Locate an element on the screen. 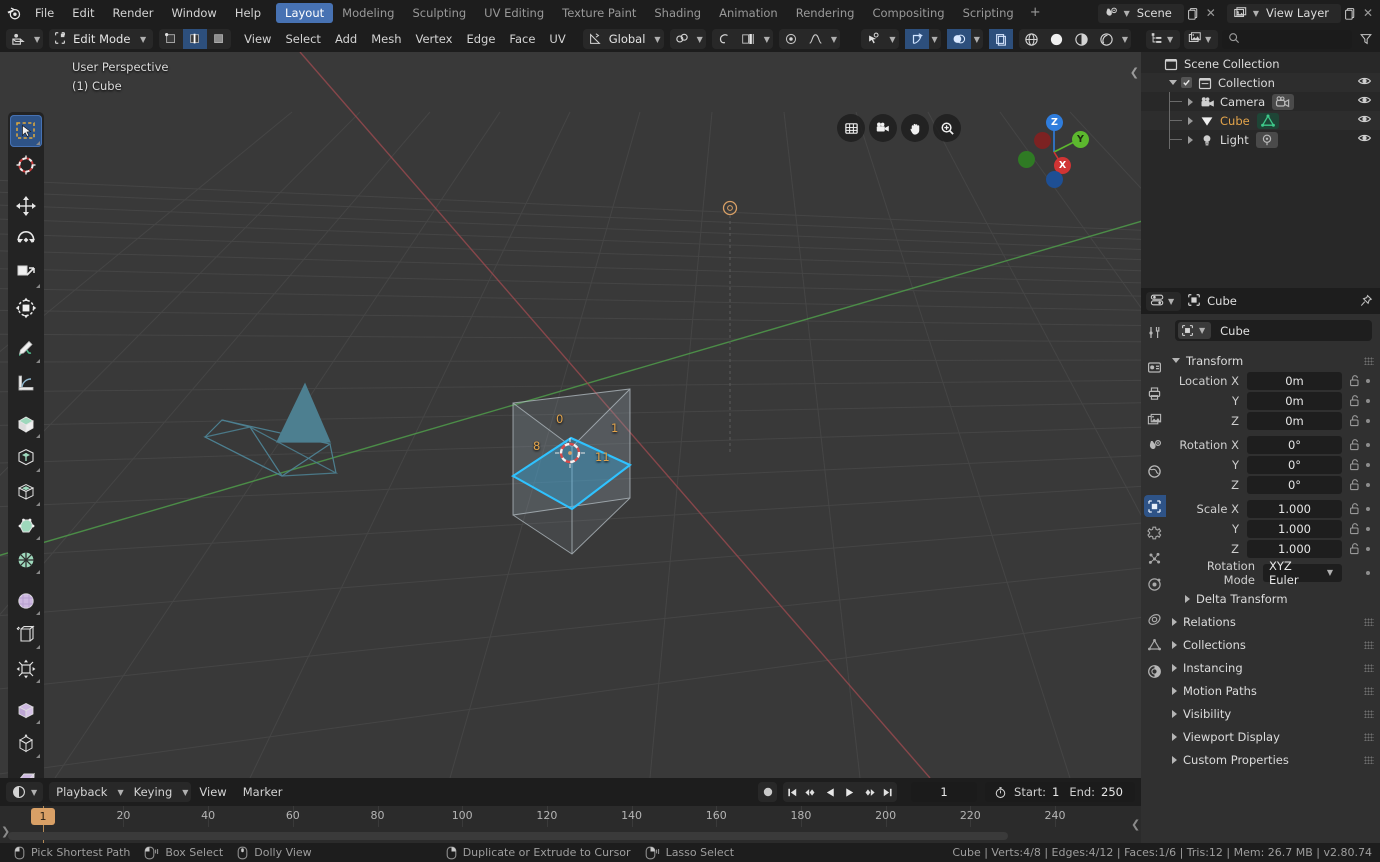  outliner-row-cube: Cube is located at coordinates (1260, 120).